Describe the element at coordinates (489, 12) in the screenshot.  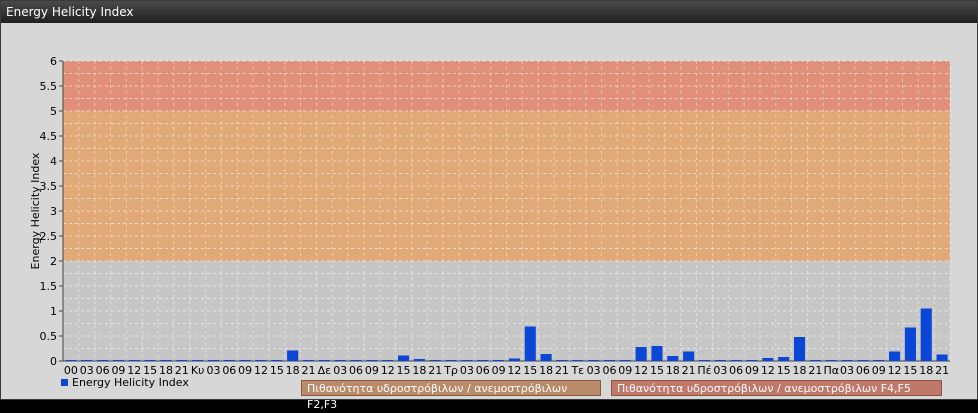
I see `window-title: Energy Helicity Index` at that location.